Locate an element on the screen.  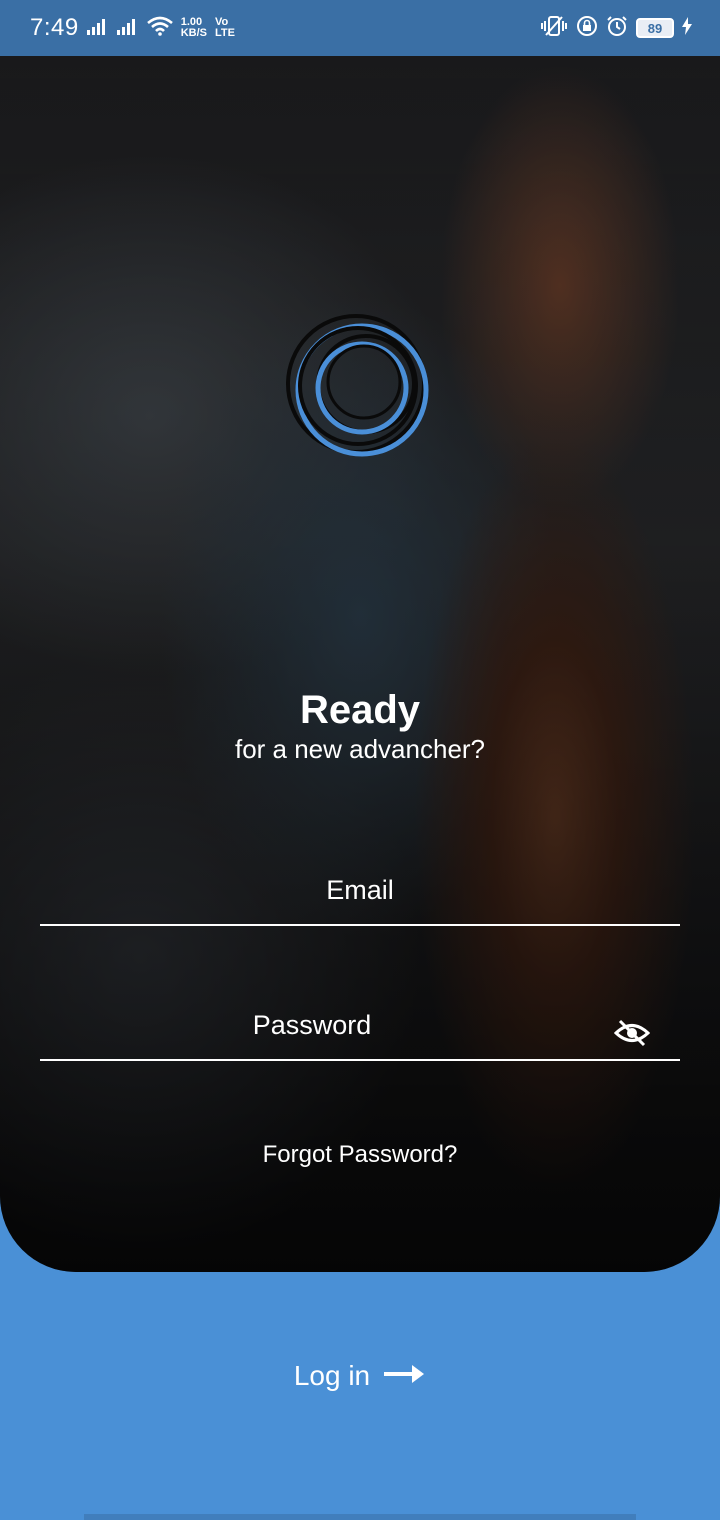
forgot-password-link: Forgot Password? is located at coordinates (360, 1155).